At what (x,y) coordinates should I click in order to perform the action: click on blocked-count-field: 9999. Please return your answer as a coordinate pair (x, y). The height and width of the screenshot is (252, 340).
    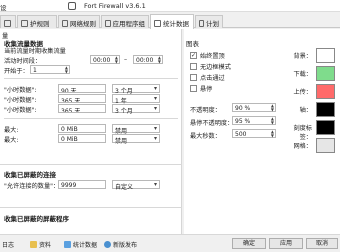
    Looking at the image, I should click on (82, 184).